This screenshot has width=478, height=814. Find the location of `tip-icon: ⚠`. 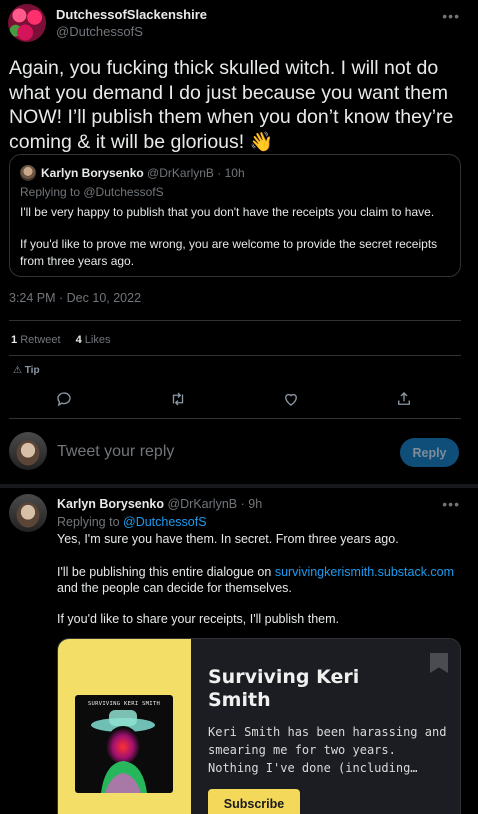

tip-icon: ⚠ is located at coordinates (17, 370).